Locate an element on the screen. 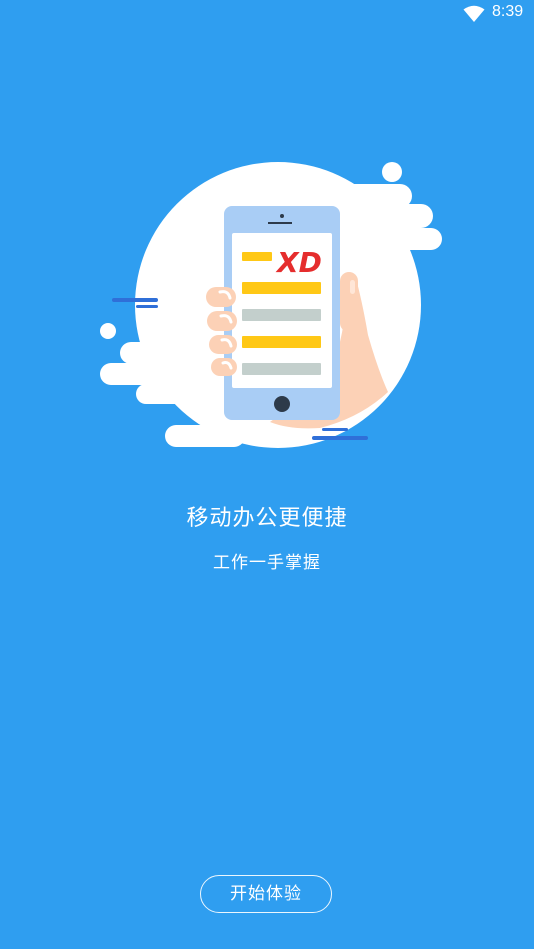  status-bar: 8:39 is located at coordinates (267, 14).